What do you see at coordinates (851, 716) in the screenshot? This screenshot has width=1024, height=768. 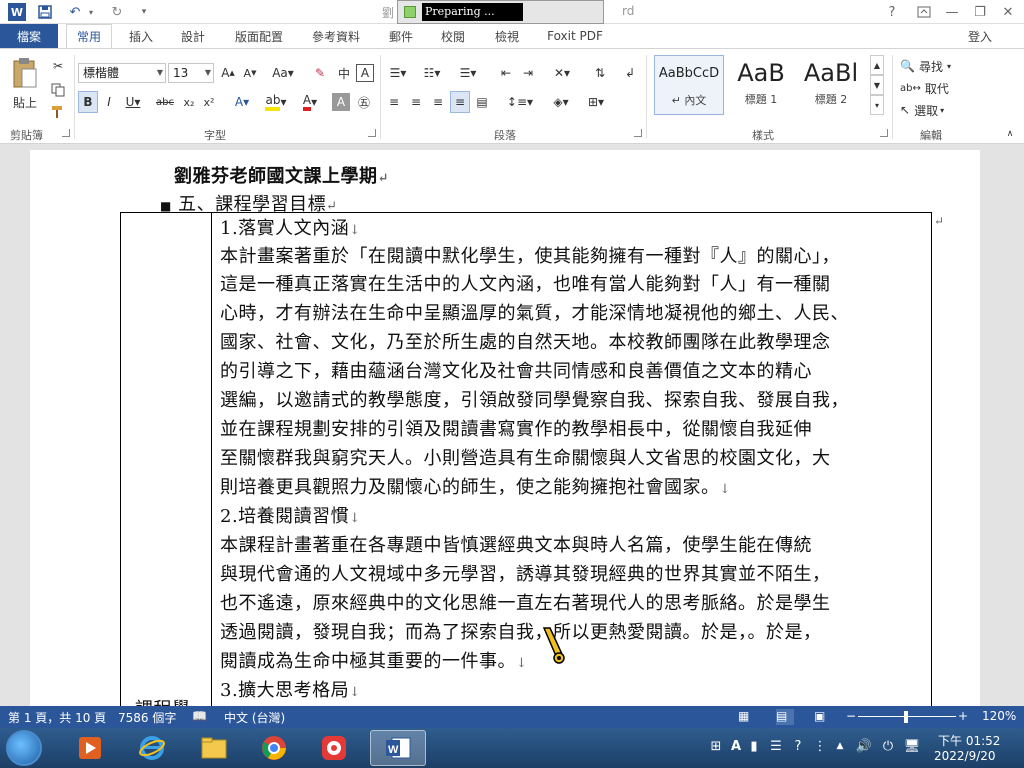 I see `zoom-out-icon: −` at bounding box center [851, 716].